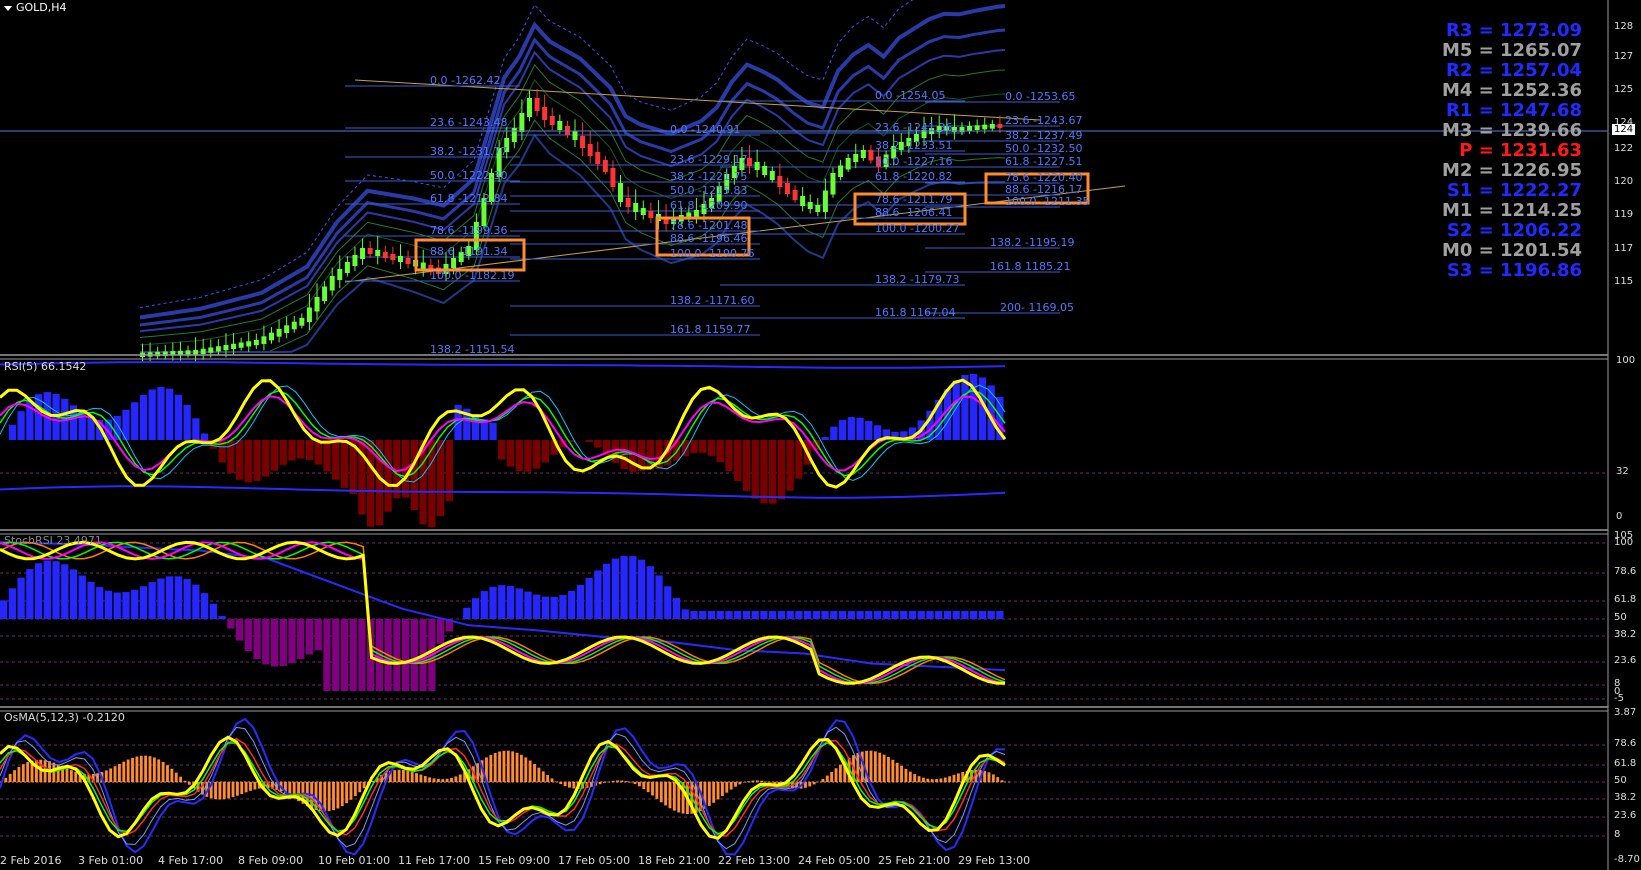 This screenshot has height=870, width=1641. I want to click on fib-level-label: 61.8 -1220.82, so click(914, 176).